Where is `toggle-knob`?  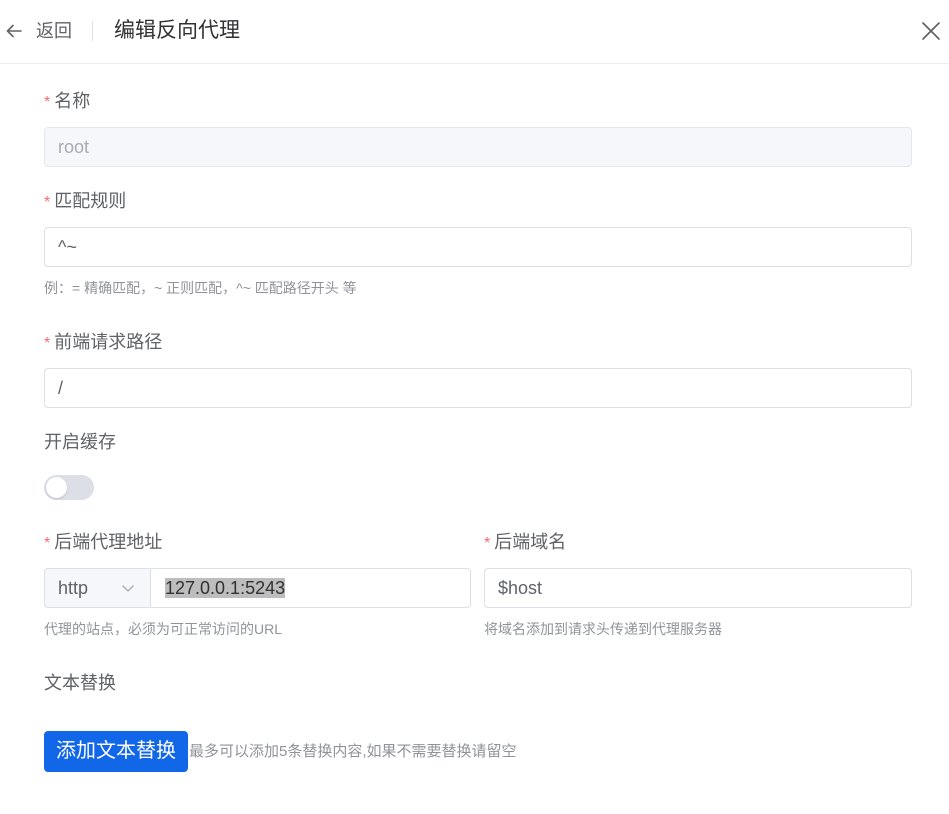 toggle-knob is located at coordinates (56, 487).